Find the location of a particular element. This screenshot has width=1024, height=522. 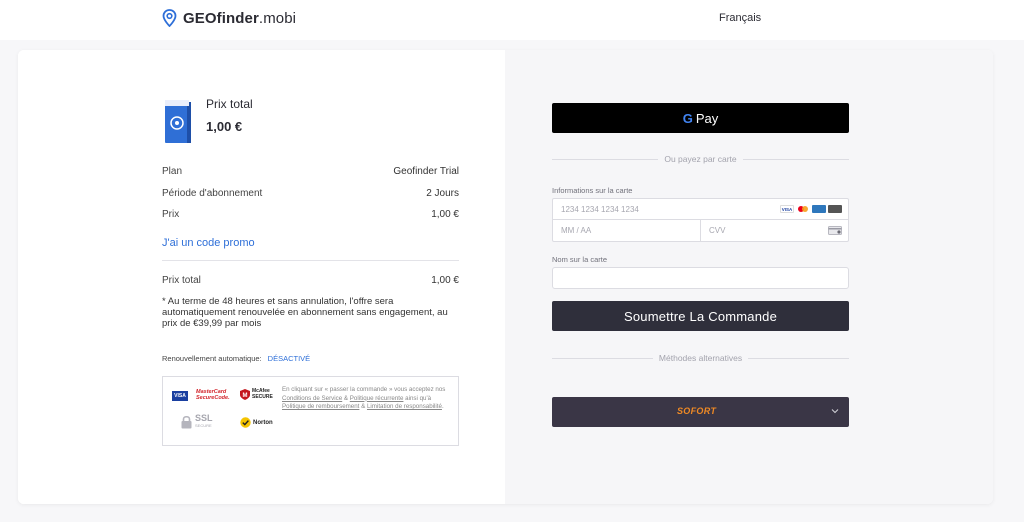

separator-text: Ou payez par carte is located at coordinates (700, 159).